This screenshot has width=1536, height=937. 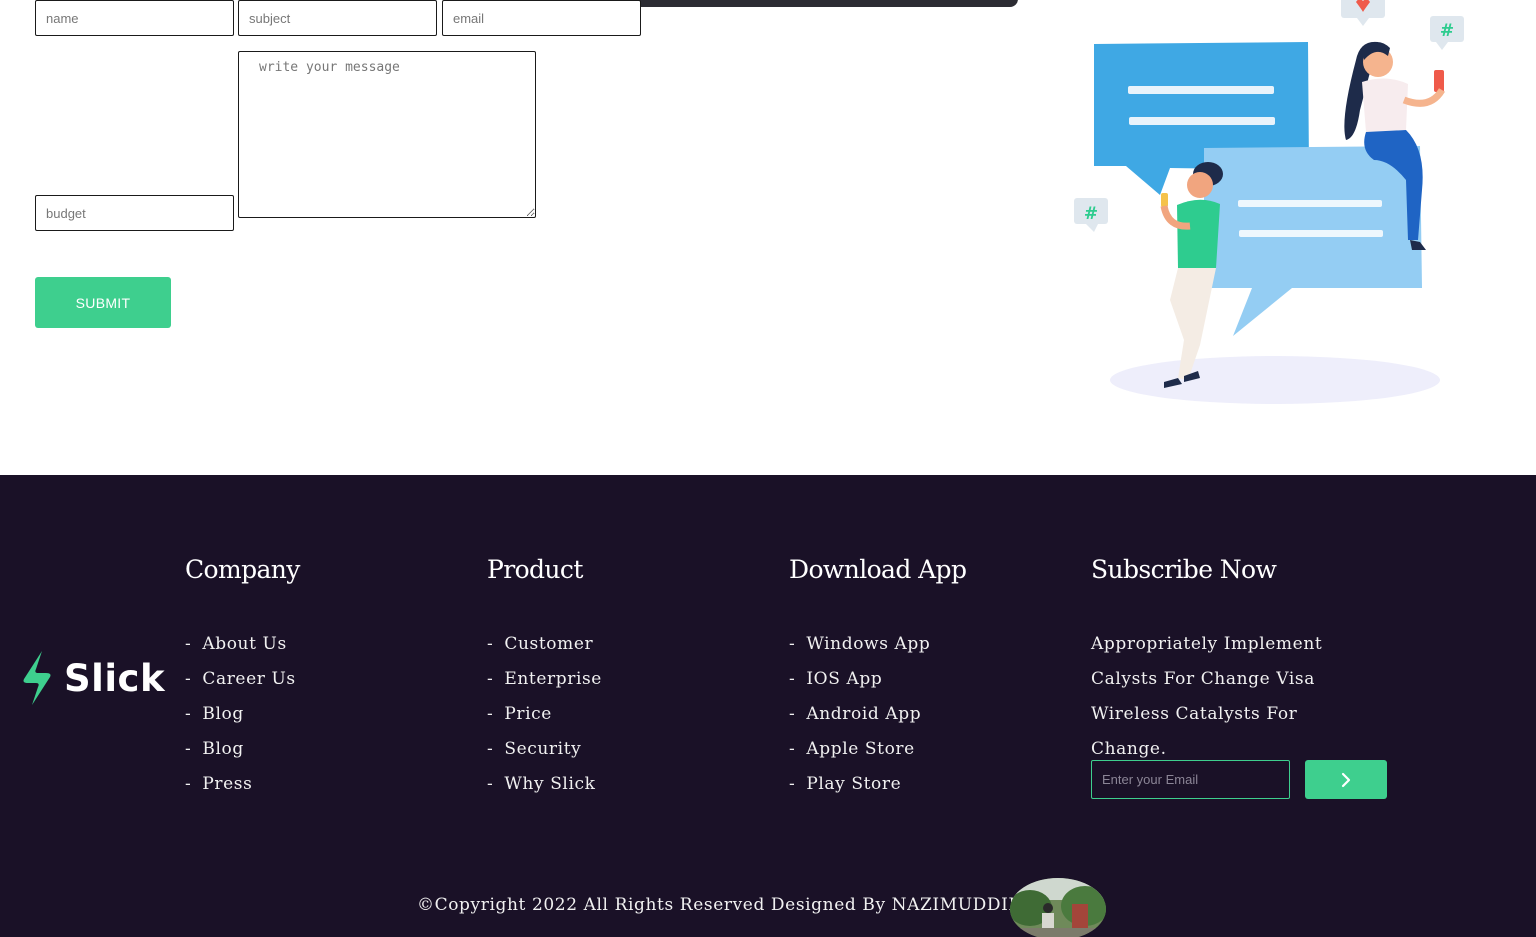 I want to click on chevron-right-icon, so click(x=1346, y=779).